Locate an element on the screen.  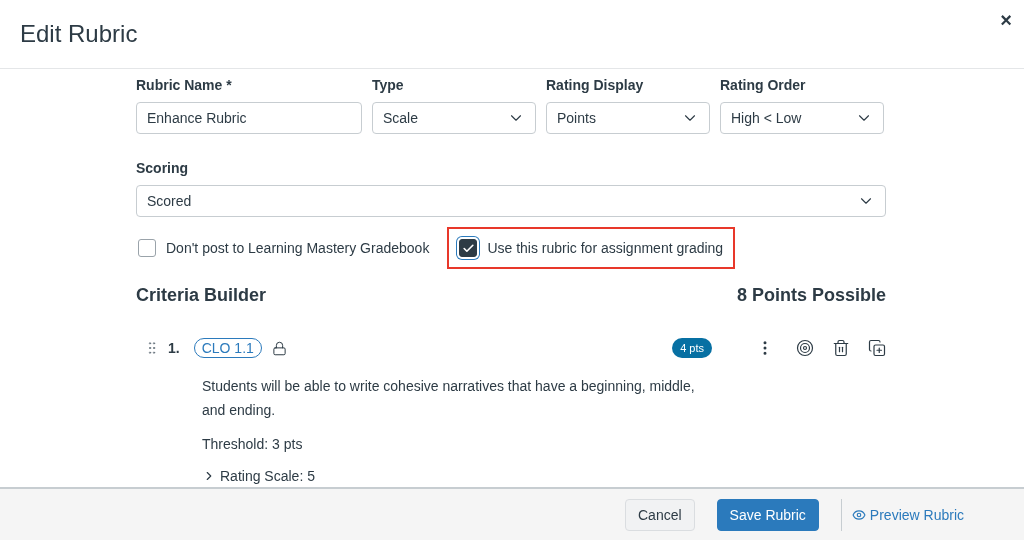
close-button: × is located at coordinates (1006, 20).